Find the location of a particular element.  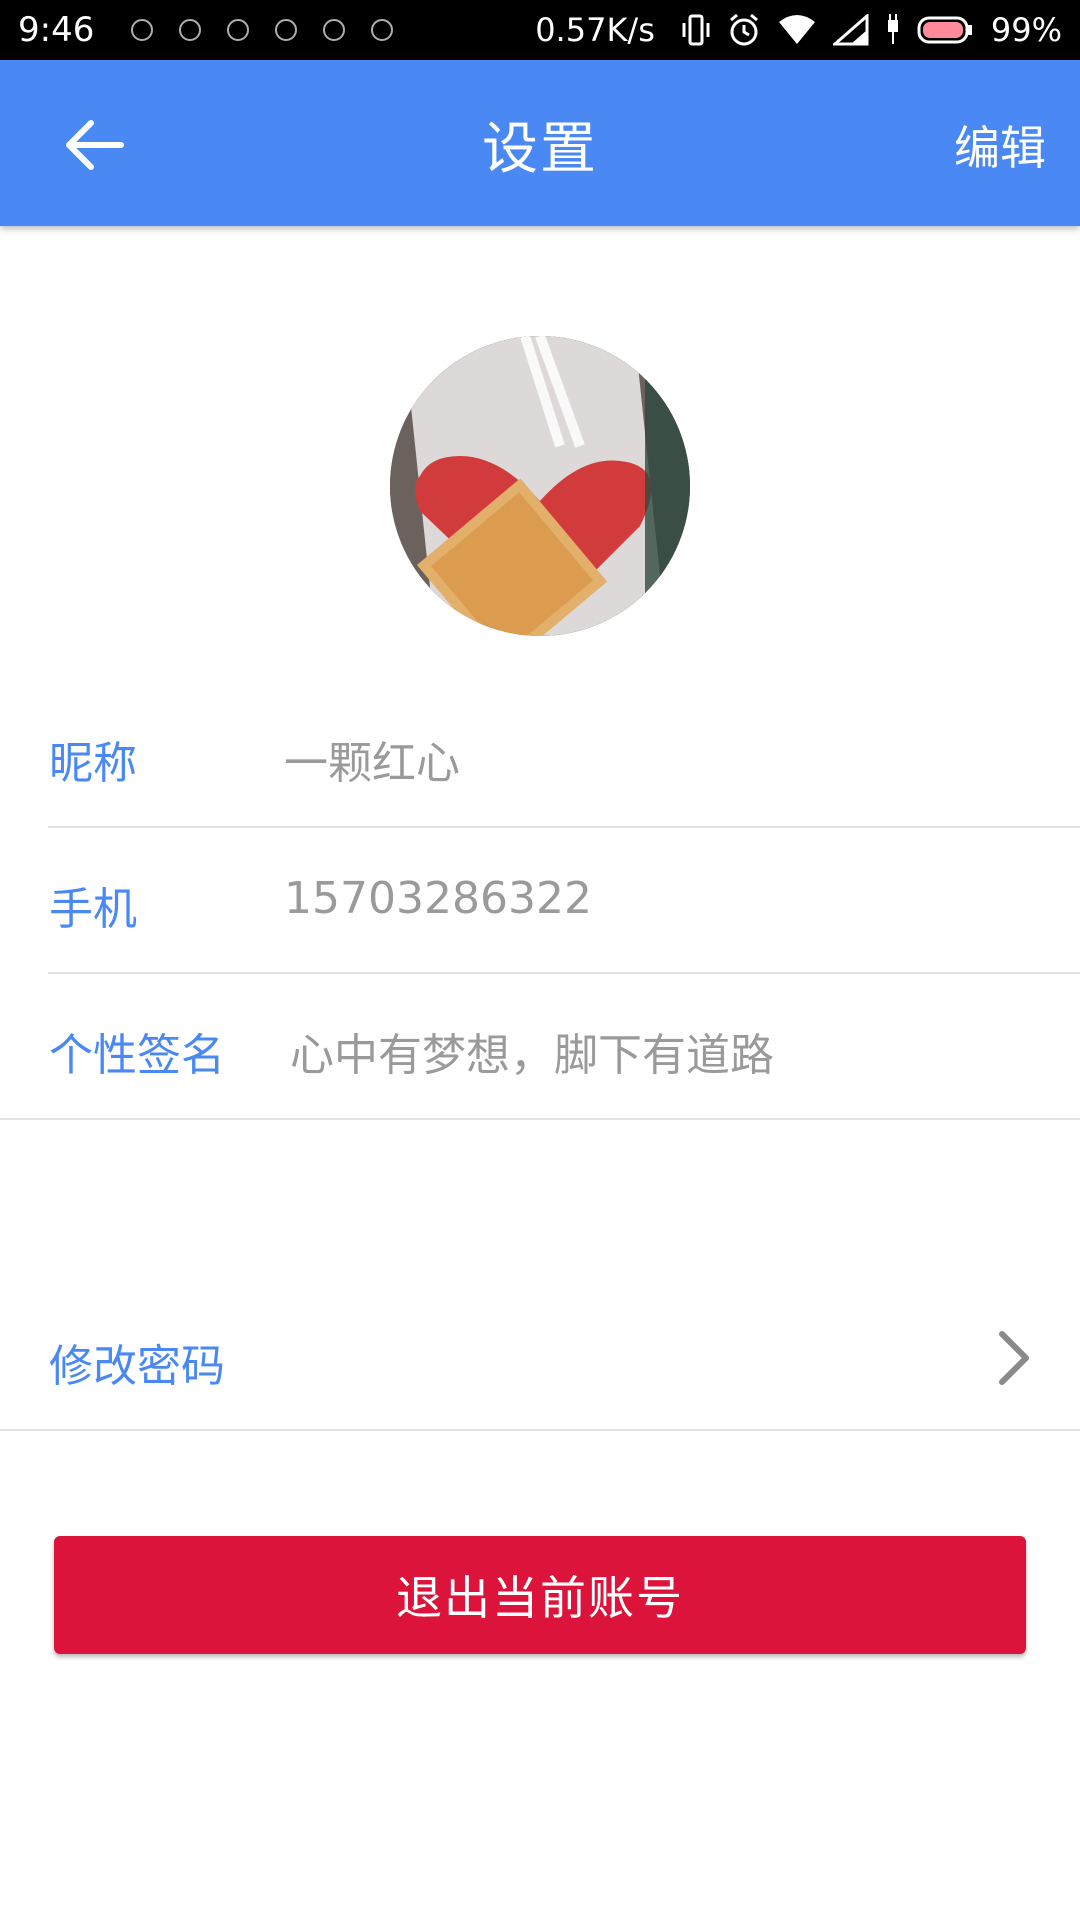

phone-label: 手机 is located at coordinates (93, 909).